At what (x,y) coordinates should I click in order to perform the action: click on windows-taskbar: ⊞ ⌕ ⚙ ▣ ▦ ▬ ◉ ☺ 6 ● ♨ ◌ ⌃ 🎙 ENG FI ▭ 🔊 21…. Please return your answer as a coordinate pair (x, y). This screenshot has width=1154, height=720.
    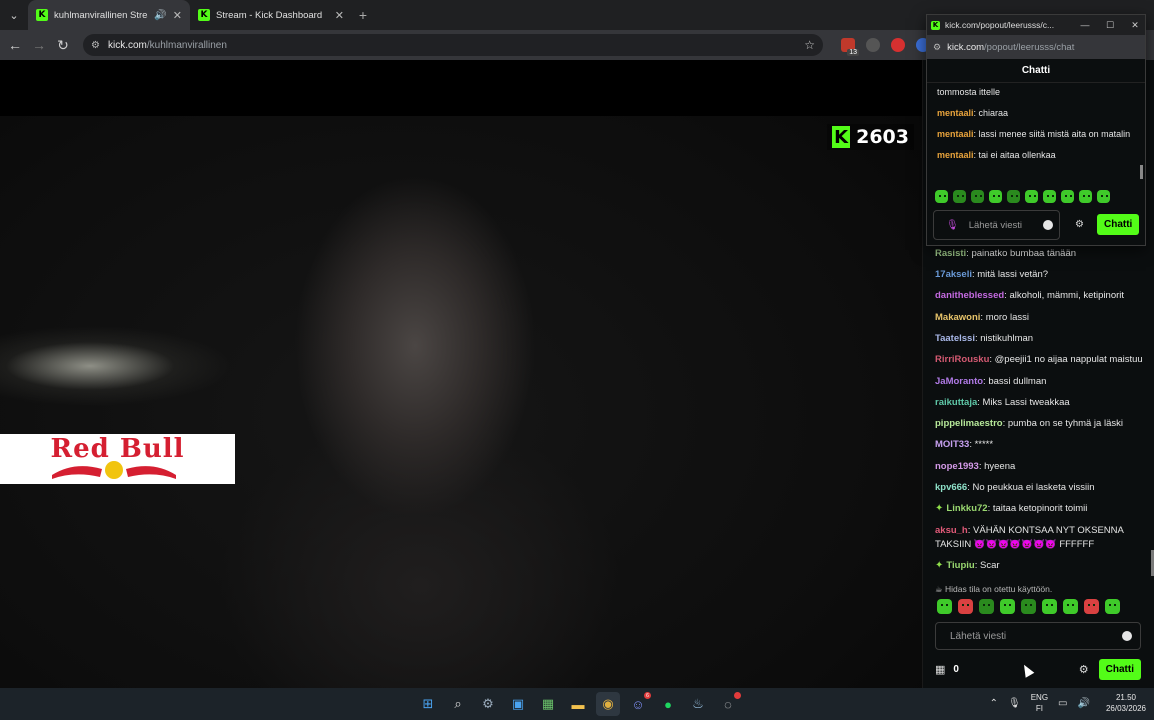
    Looking at the image, I should click on (577, 704).